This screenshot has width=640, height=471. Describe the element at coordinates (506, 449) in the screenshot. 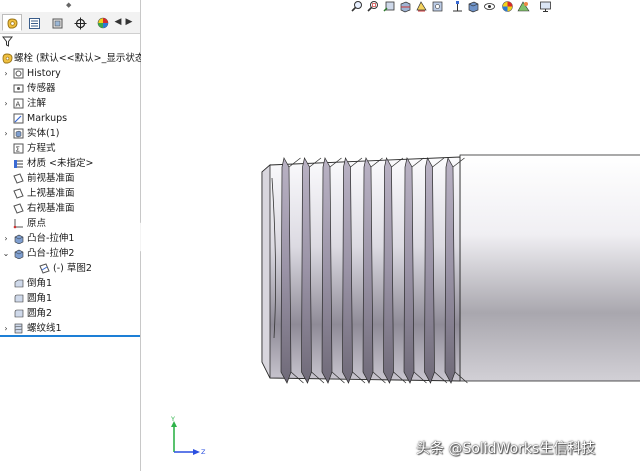

I see `watermark: 头条 @SolidWorks生信科技` at that location.